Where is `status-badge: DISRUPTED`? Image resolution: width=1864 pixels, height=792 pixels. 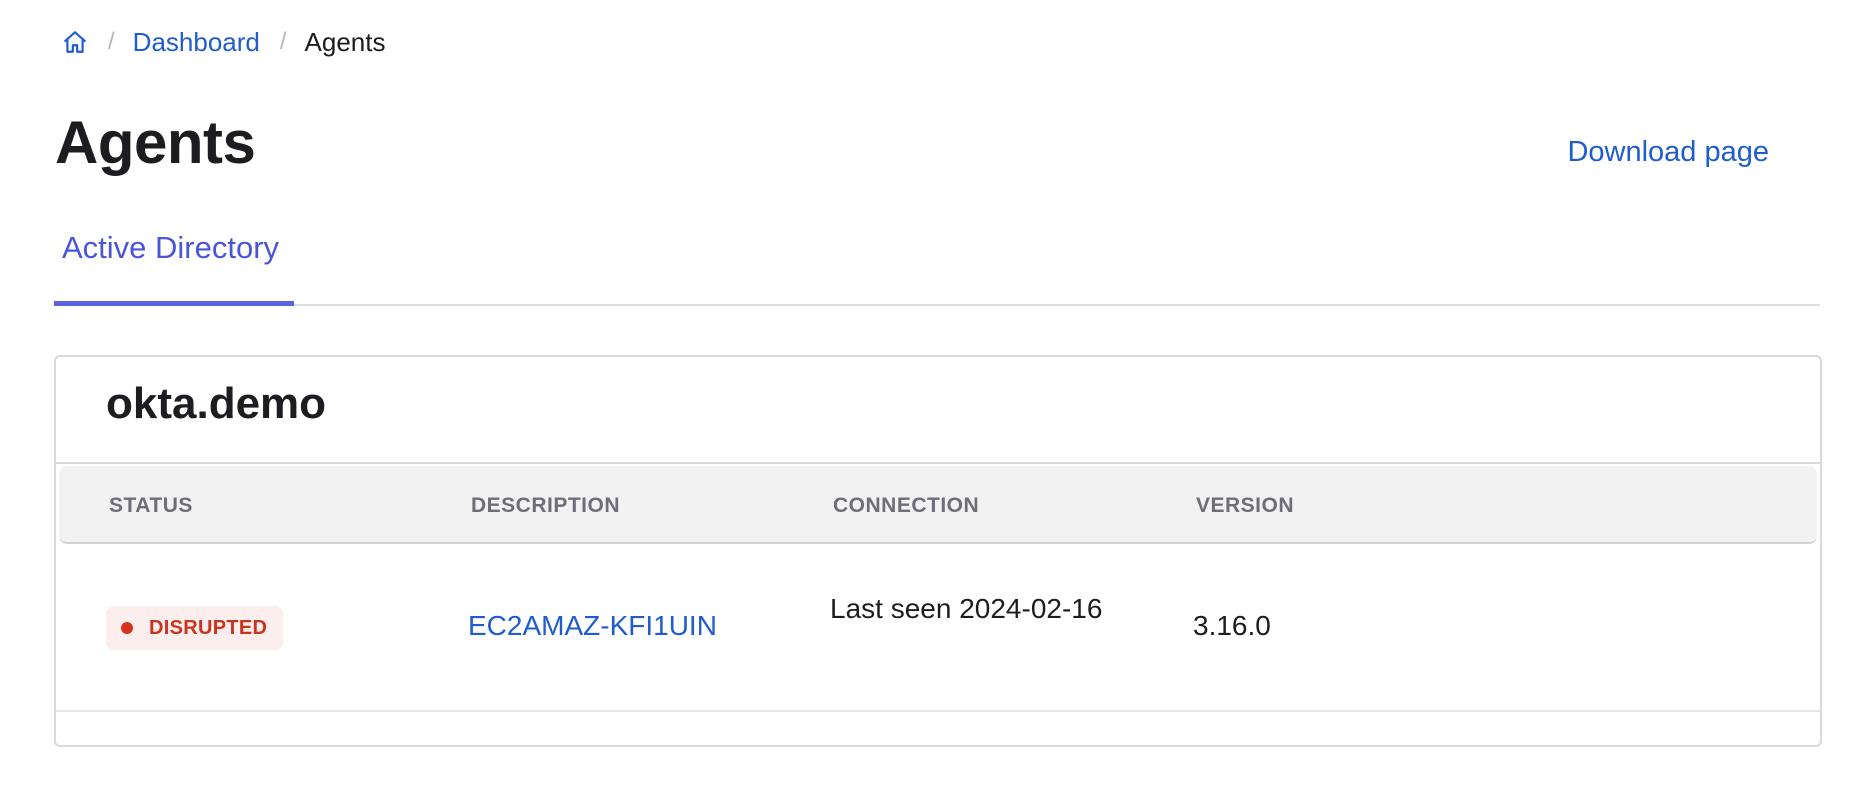
status-badge: DISRUPTED is located at coordinates (195, 628).